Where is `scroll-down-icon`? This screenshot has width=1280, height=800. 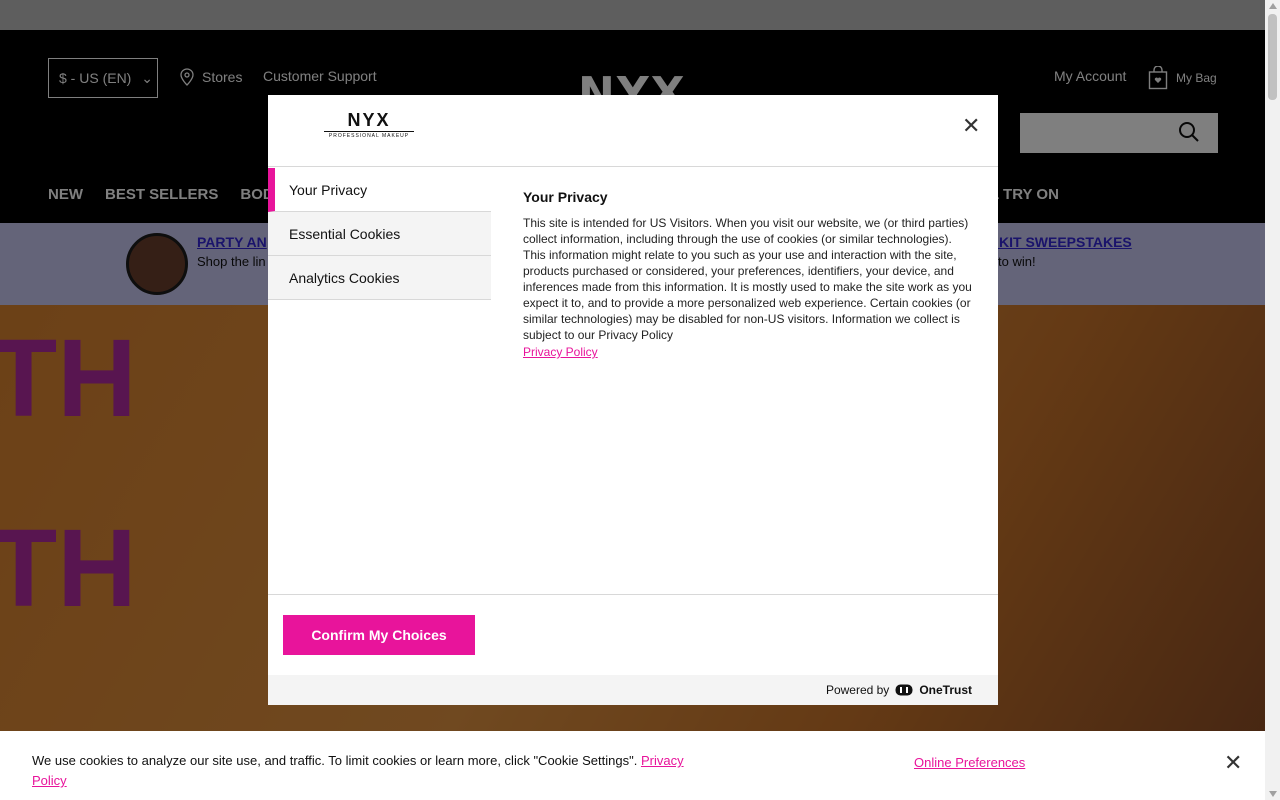
scroll-down-icon is located at coordinates (1273, 794).